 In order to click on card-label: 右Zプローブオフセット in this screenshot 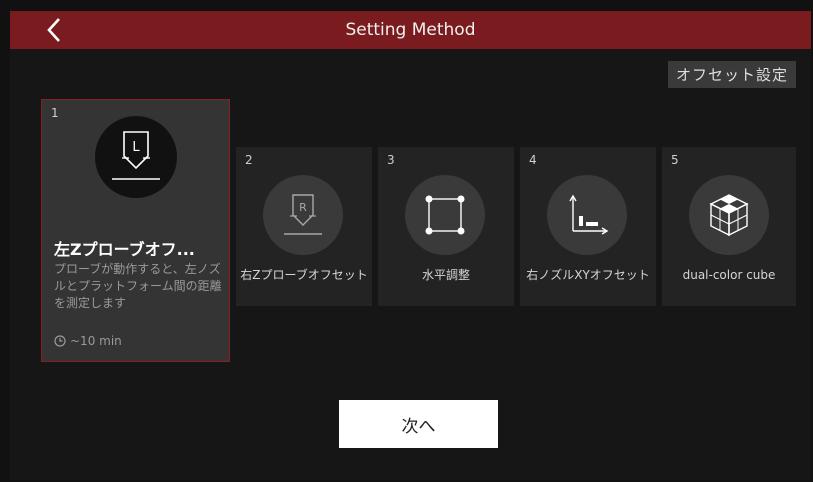, I will do `click(304, 275)`.